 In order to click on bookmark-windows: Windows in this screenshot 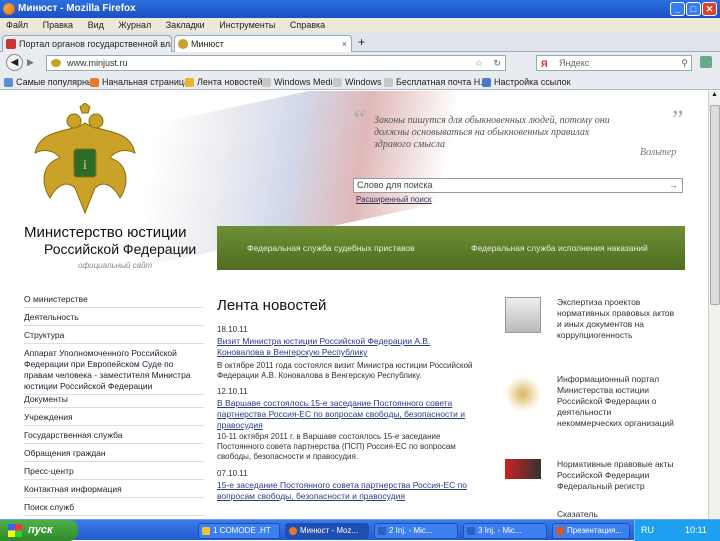, I will do `click(357, 81)`.